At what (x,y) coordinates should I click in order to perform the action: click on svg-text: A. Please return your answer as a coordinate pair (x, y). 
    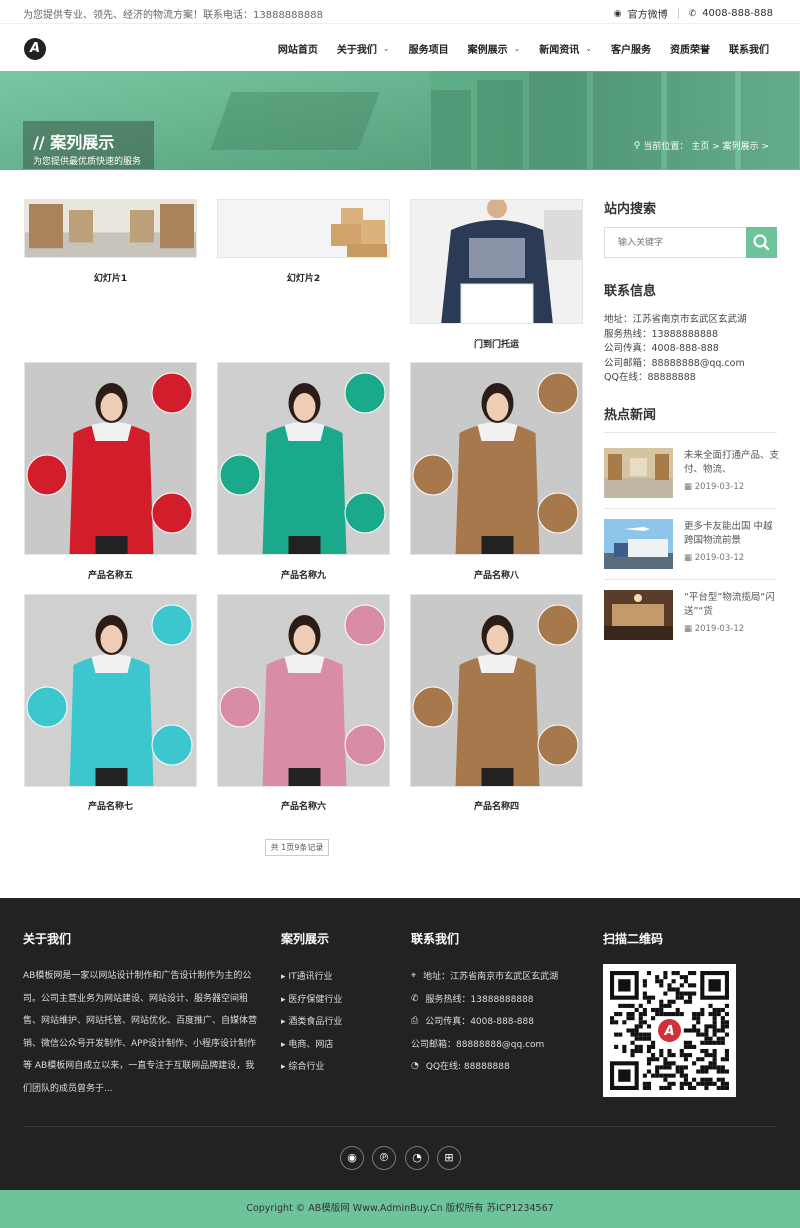
    Looking at the image, I should click on (668, 1031).